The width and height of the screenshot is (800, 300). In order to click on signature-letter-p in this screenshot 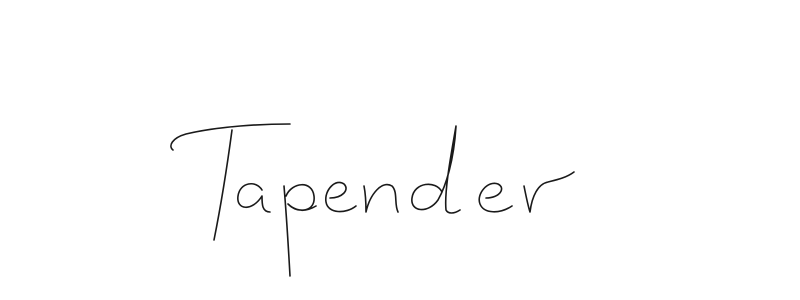, I will do `click(300, 230)`.